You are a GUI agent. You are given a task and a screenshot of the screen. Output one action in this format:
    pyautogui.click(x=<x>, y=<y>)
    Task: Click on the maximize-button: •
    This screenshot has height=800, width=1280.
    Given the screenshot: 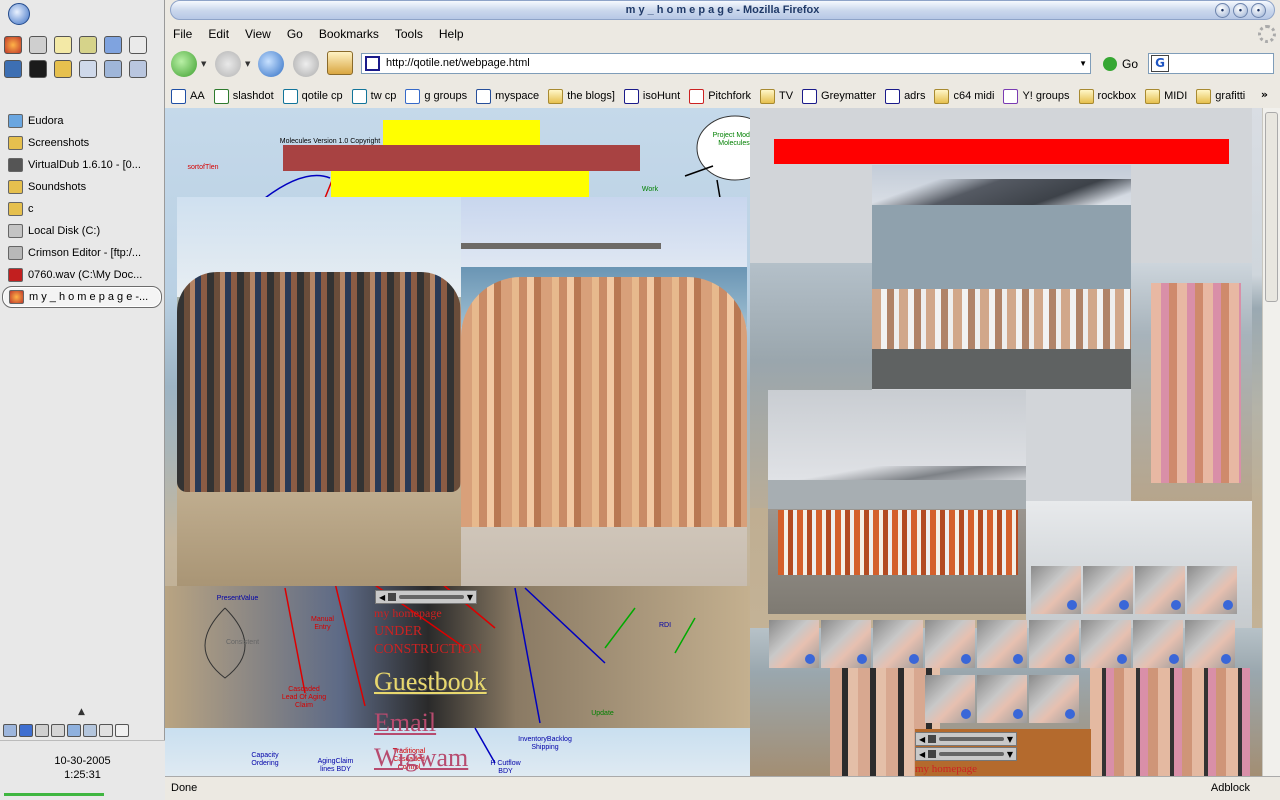 What is the action you would take?
    pyautogui.click(x=1240, y=10)
    